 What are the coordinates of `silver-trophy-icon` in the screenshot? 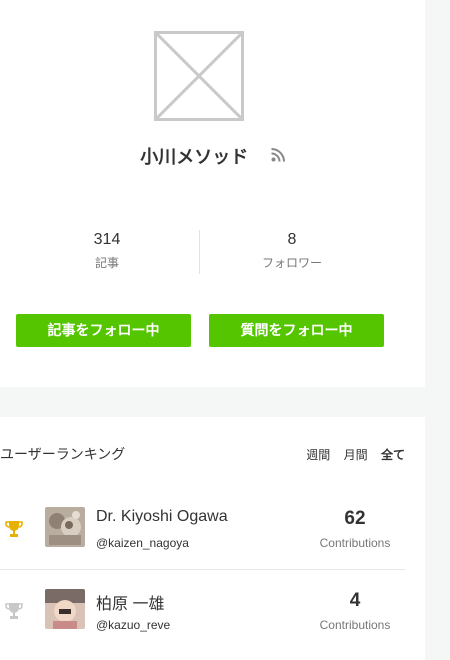 It's located at (14, 611).